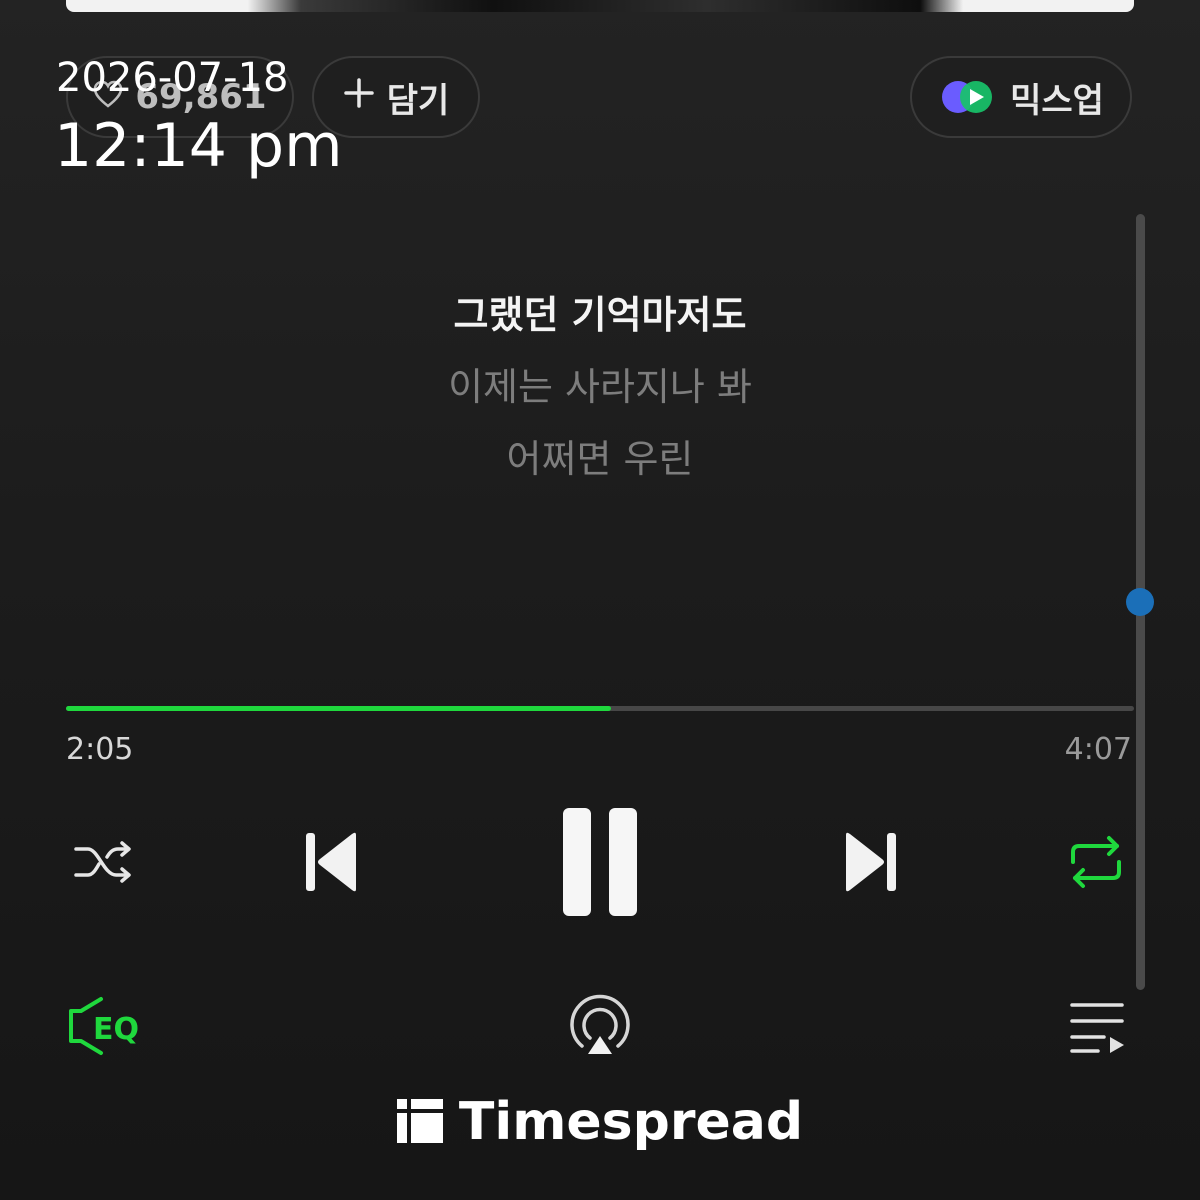 The height and width of the screenshot is (1200, 1200). I want to click on equalizer-icon: EQ, so click(106, 1026).